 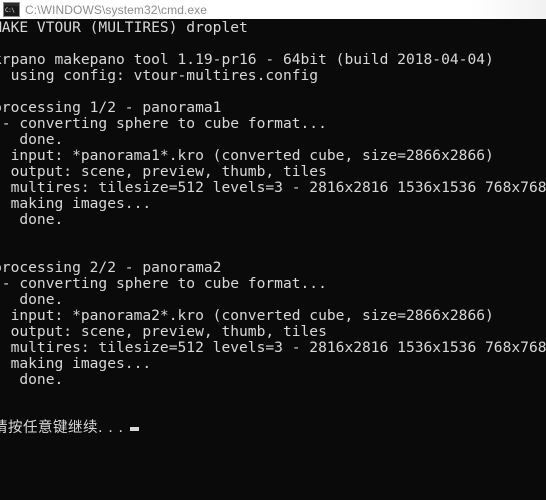 What do you see at coordinates (62, 428) in the screenshot?
I see `press-any-key-text: 请按任意键继续. . .` at bounding box center [62, 428].